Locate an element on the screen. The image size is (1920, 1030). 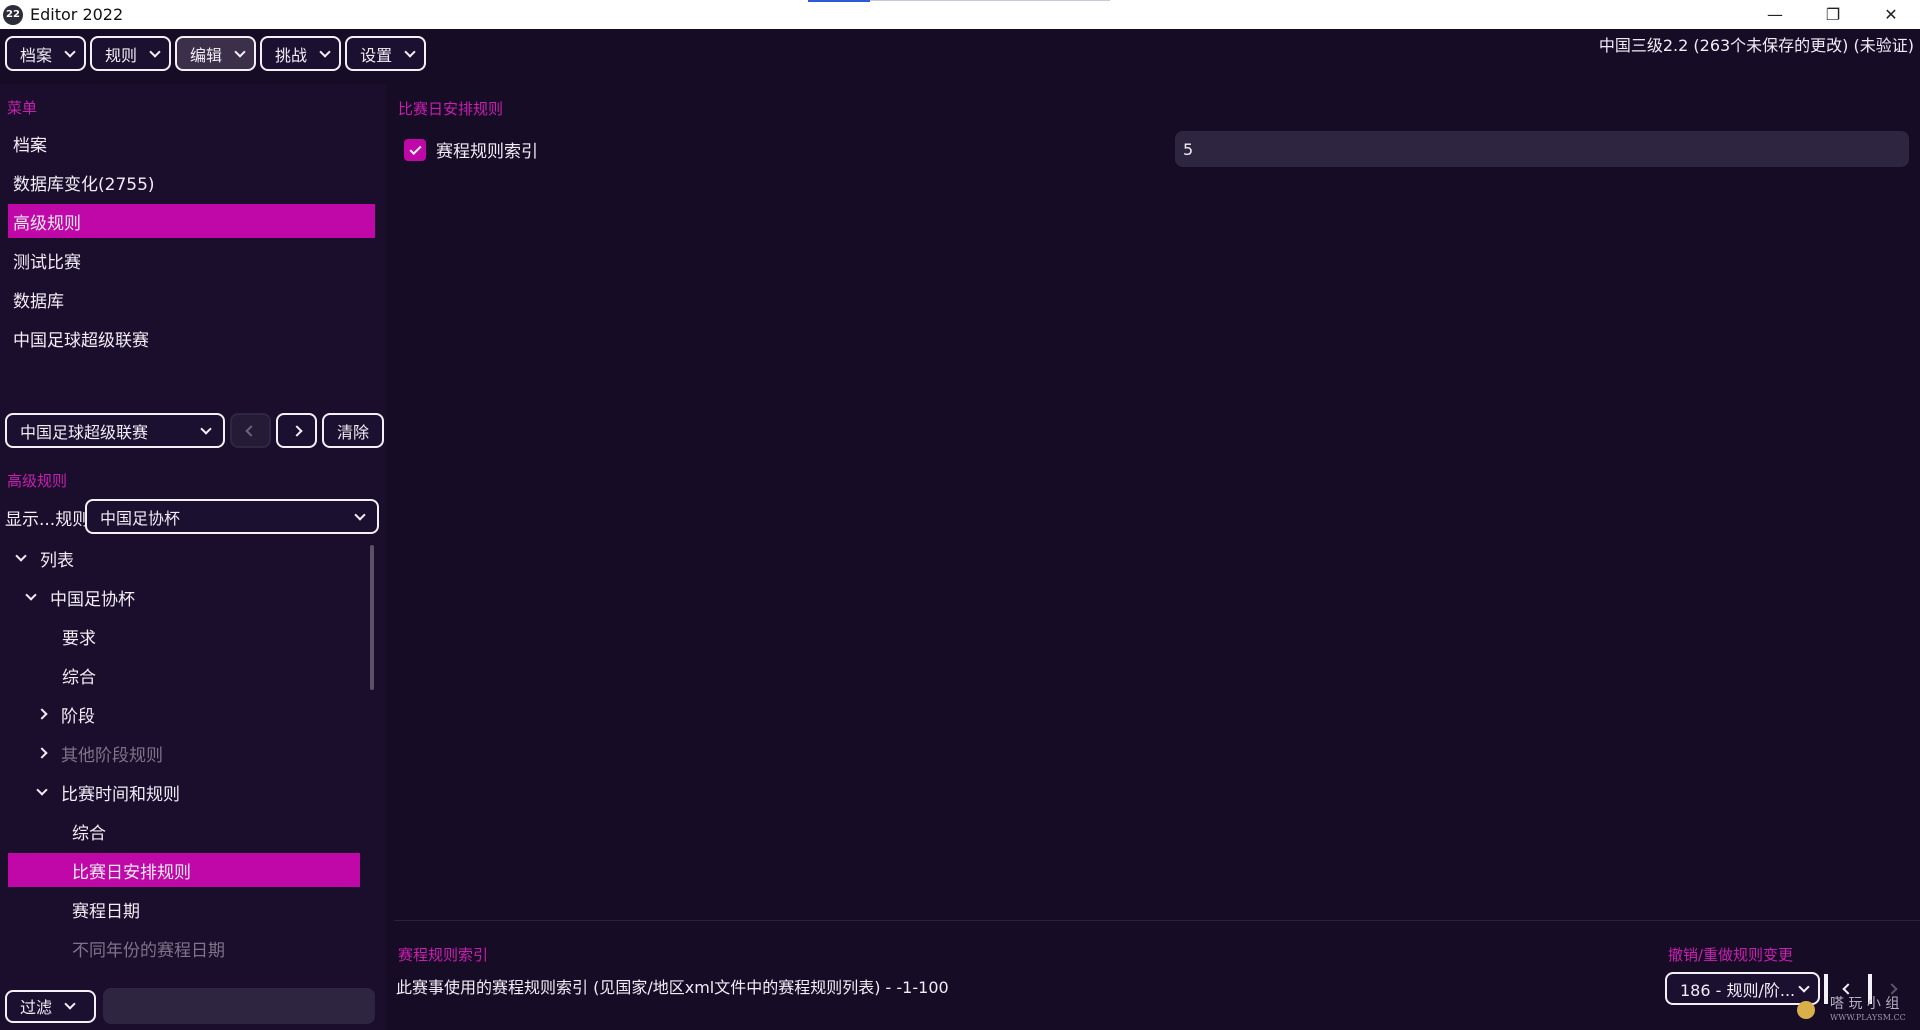
tree-item-label: 中国足协杯 is located at coordinates (92, 599).